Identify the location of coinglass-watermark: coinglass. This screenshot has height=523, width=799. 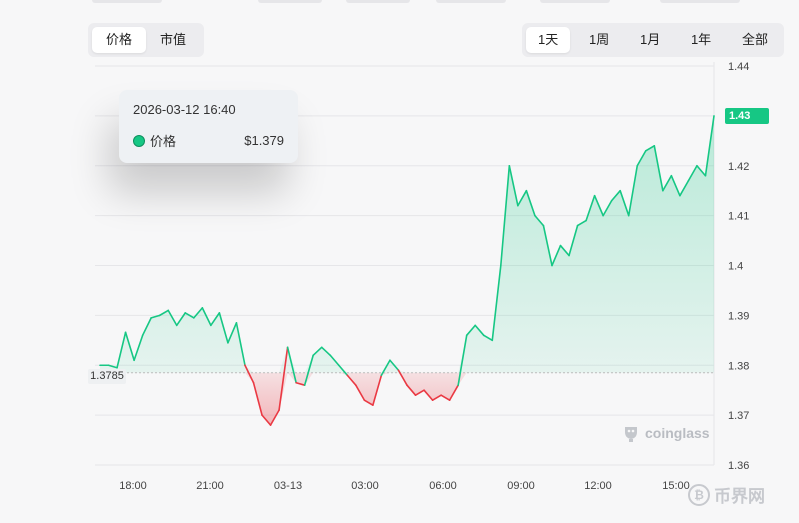
(666, 433).